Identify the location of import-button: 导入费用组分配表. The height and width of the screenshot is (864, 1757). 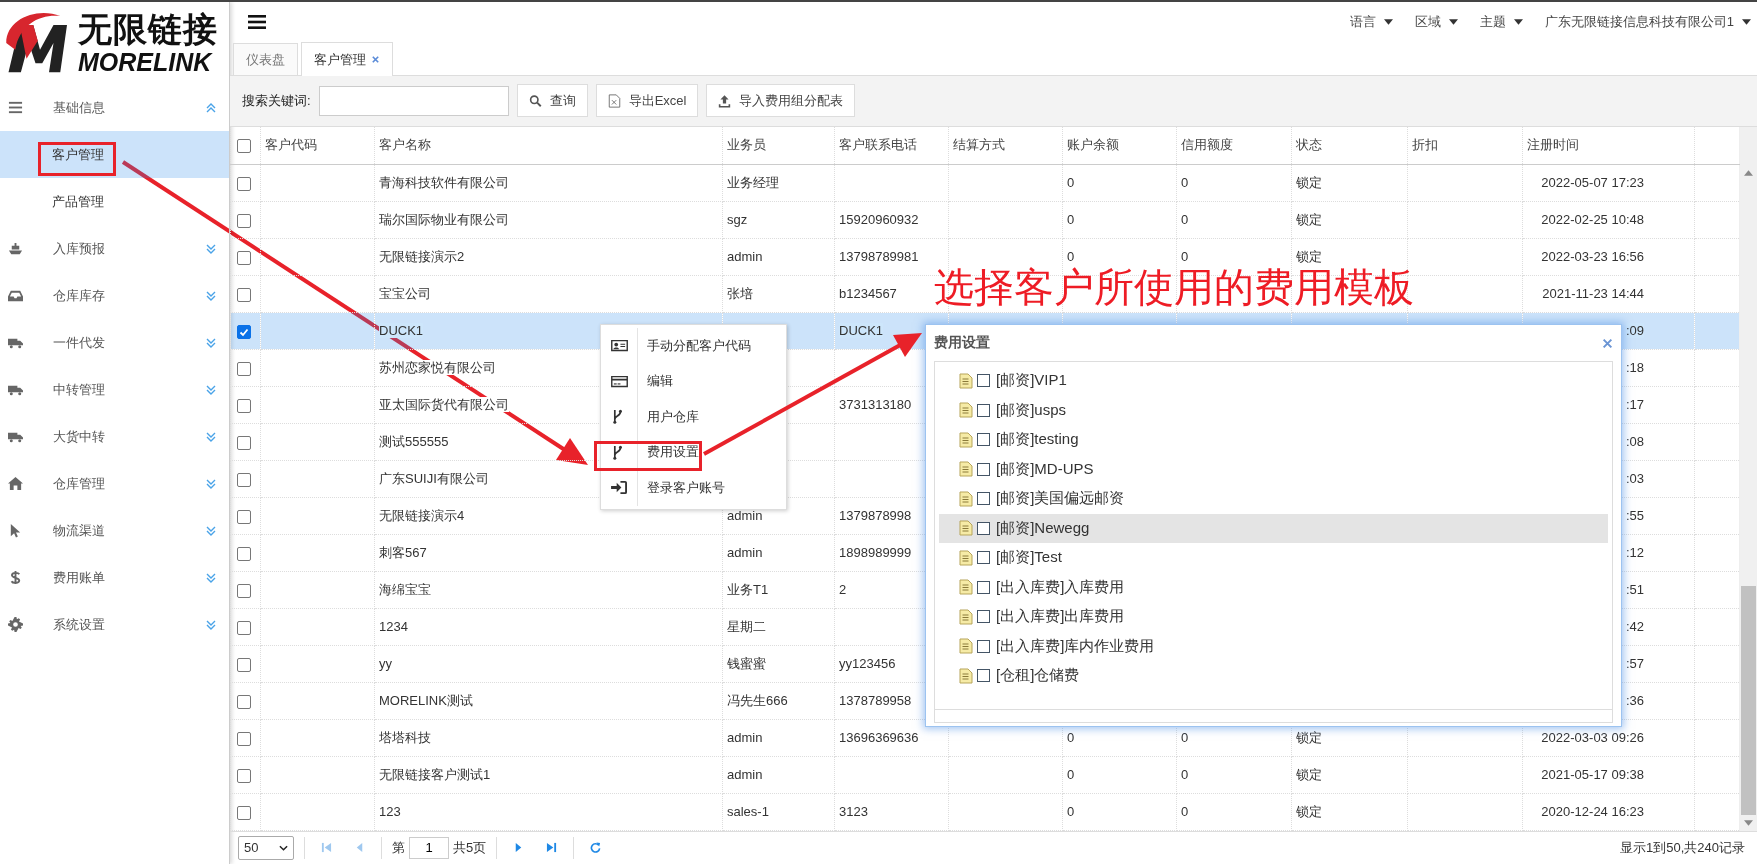
(781, 101).